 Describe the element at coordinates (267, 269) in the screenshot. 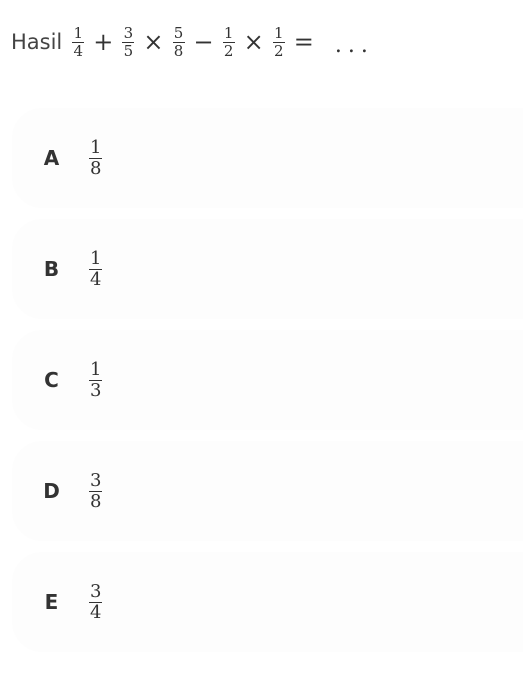

I see `option-b: B 1 4` at that location.